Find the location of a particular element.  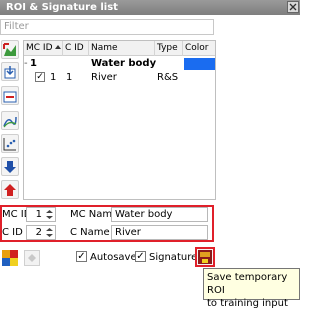

tooltip-line-2: to training input is located at coordinates (247, 303).